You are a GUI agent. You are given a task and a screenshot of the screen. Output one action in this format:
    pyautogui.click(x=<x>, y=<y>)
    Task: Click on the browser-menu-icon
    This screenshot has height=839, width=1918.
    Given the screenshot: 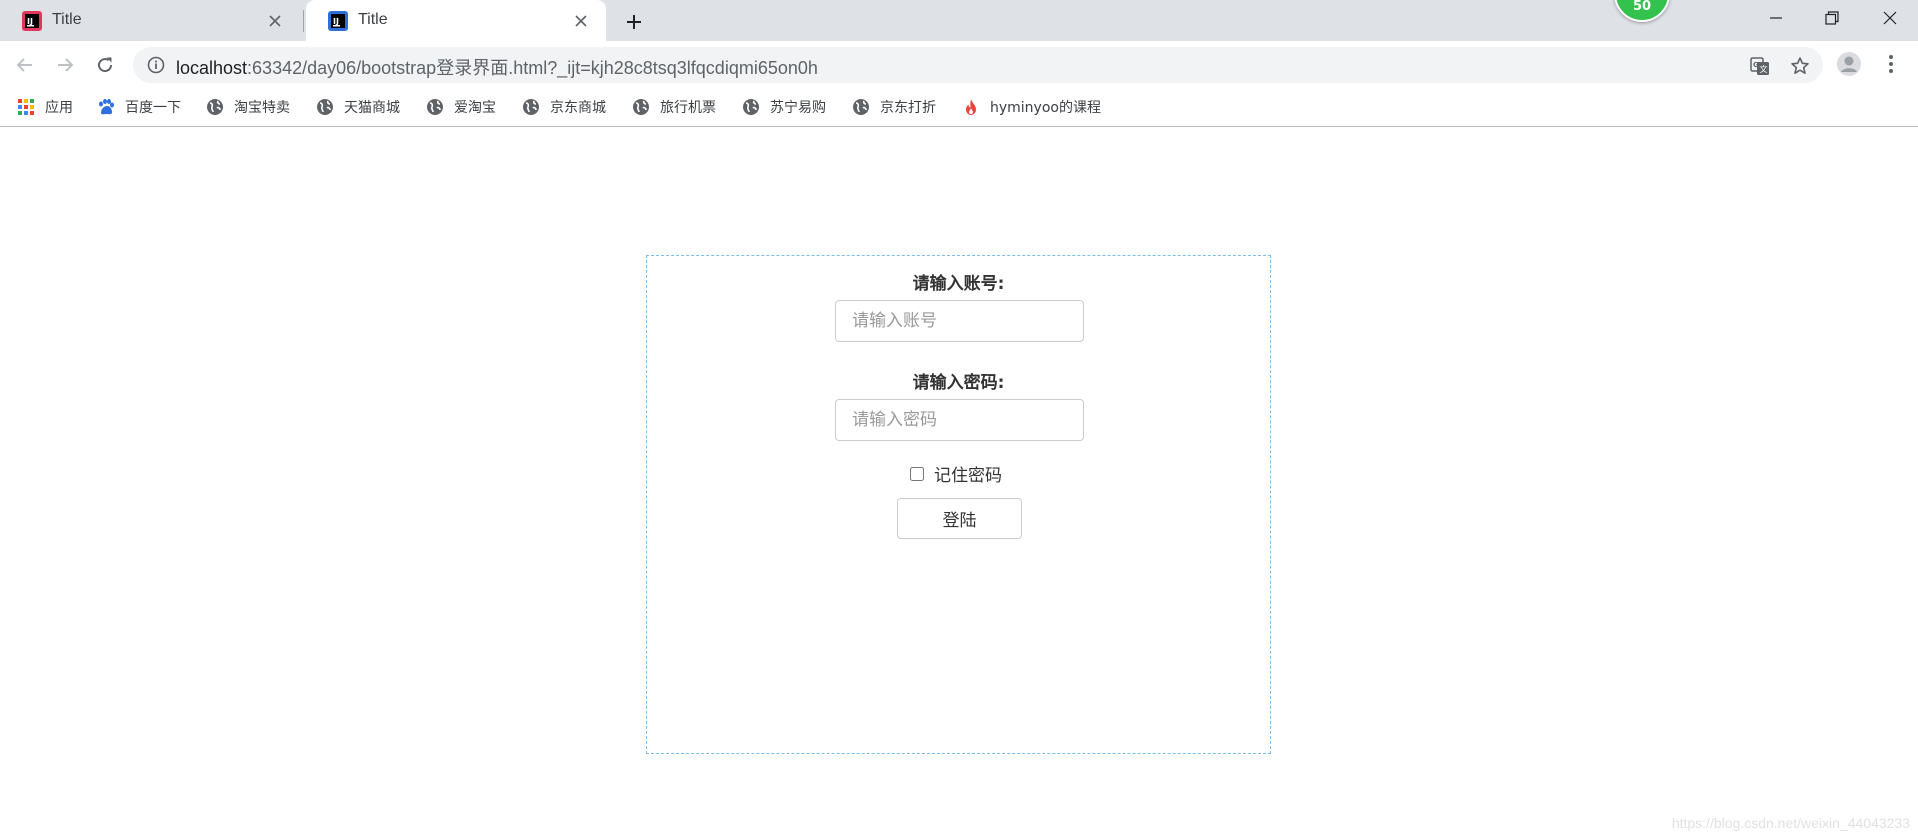 What is the action you would take?
    pyautogui.click(x=1891, y=64)
    